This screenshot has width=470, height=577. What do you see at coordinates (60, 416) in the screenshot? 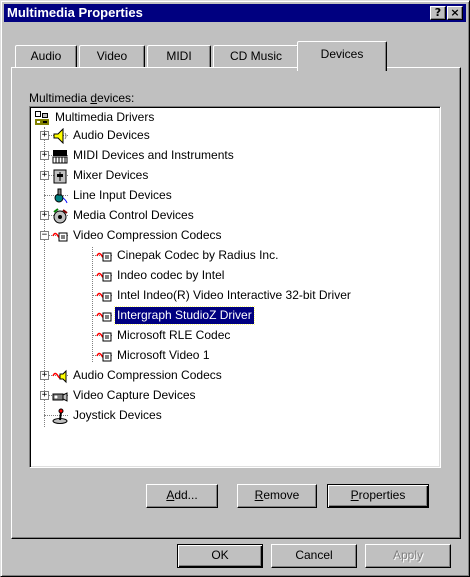
I see `joystick-icon` at bounding box center [60, 416].